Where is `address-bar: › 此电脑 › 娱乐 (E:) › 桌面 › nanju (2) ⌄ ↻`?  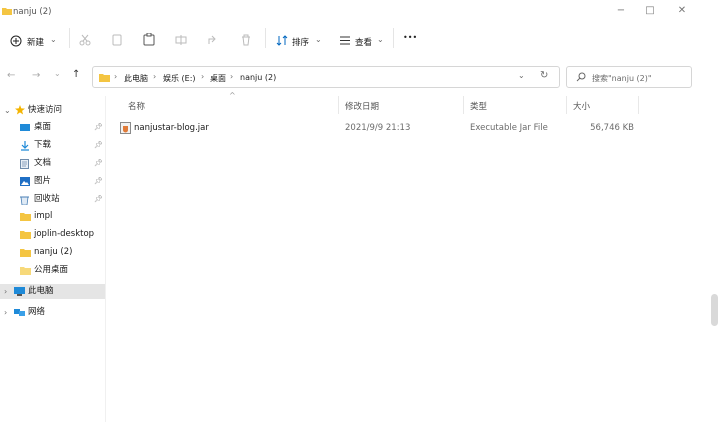 address-bar: › 此电脑 › 娱乐 (E:) › 桌面 › nanju (2) ⌄ ↻ is located at coordinates (326, 77).